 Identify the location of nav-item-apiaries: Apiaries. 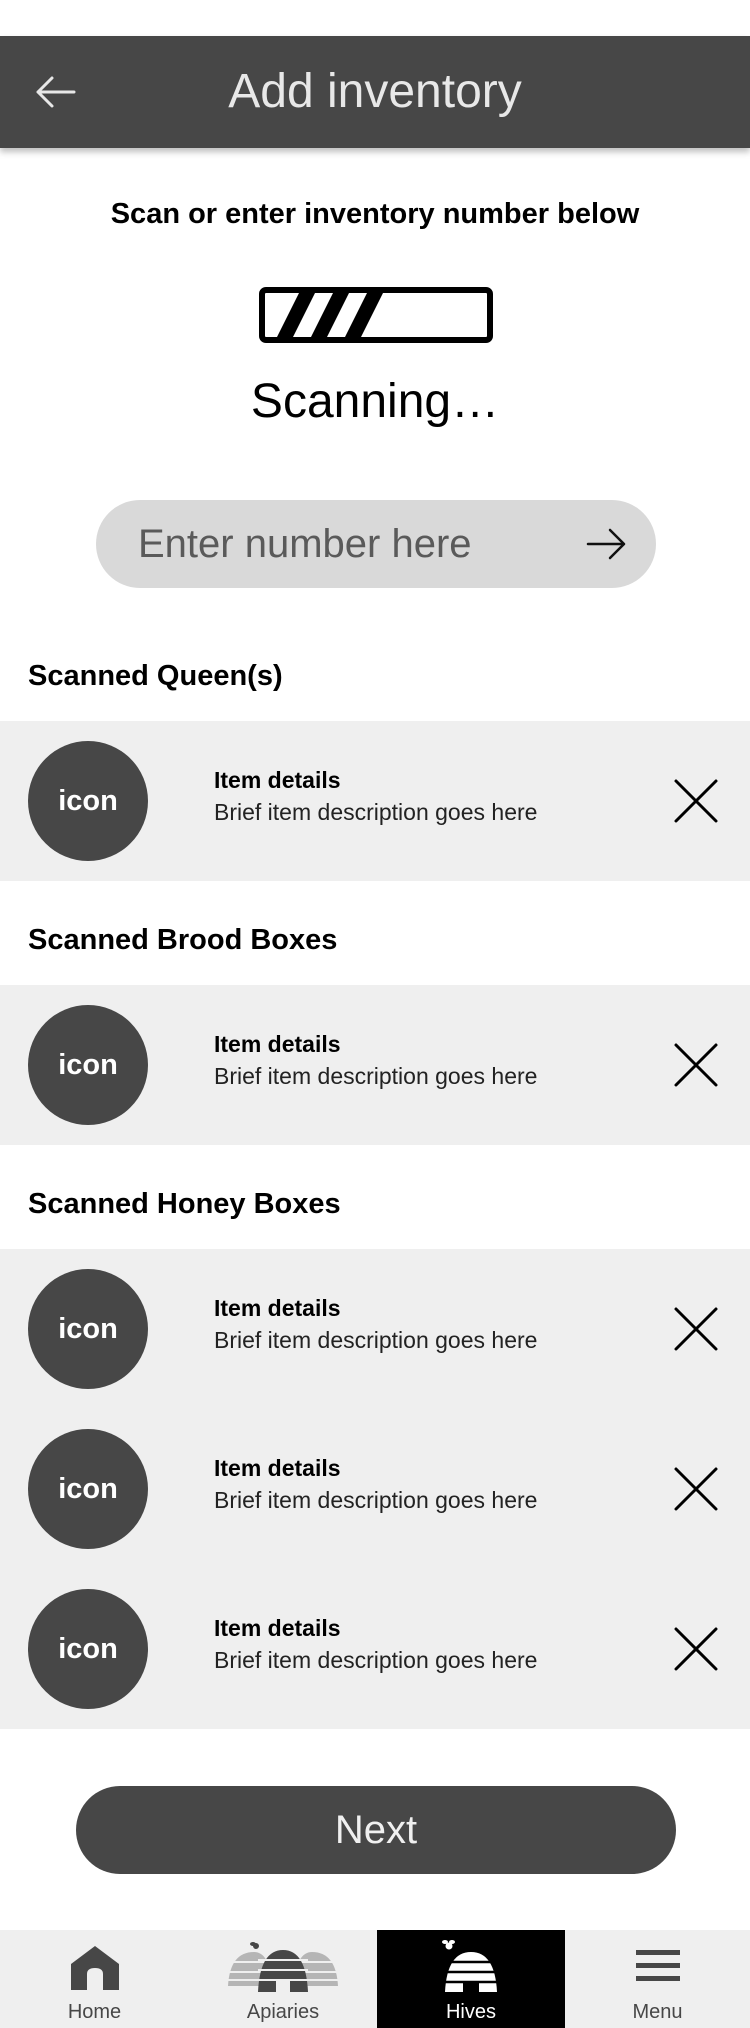
(283, 1979).